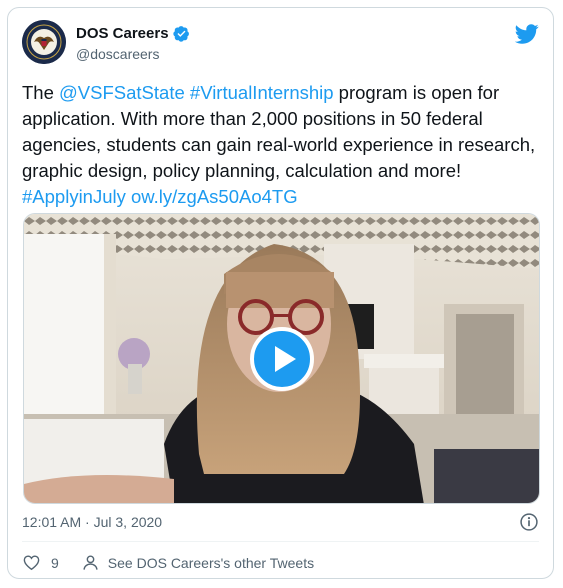 Image resolution: width=563 pixels, height=588 pixels. I want to click on author-handle: @doscareers, so click(117, 54).